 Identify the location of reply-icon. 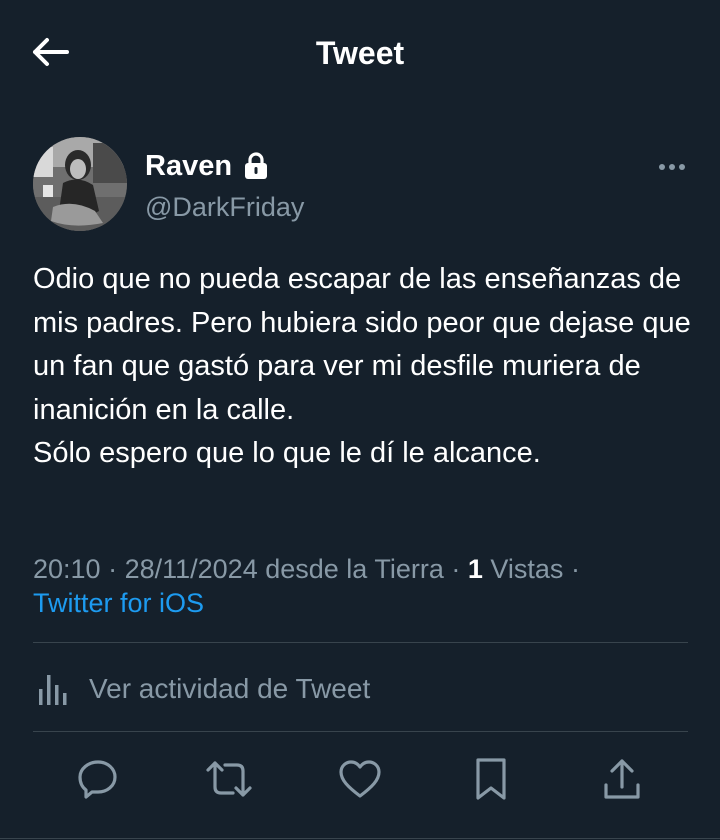
(97, 779).